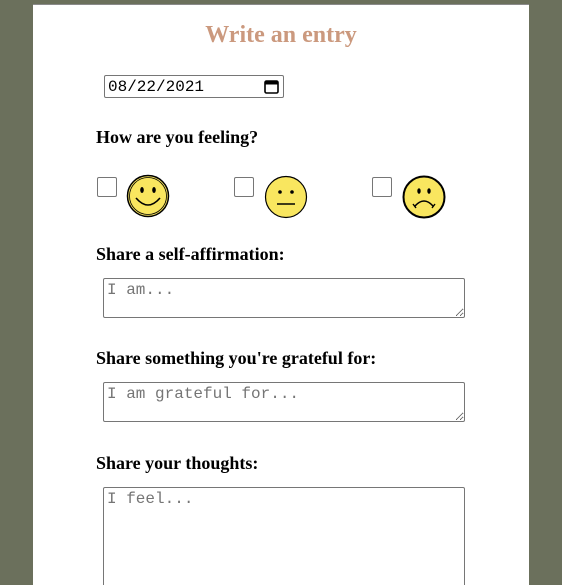 The height and width of the screenshot is (585, 562). Describe the element at coordinates (382, 187) in the screenshot. I see `mood-sad-checkbox` at that location.